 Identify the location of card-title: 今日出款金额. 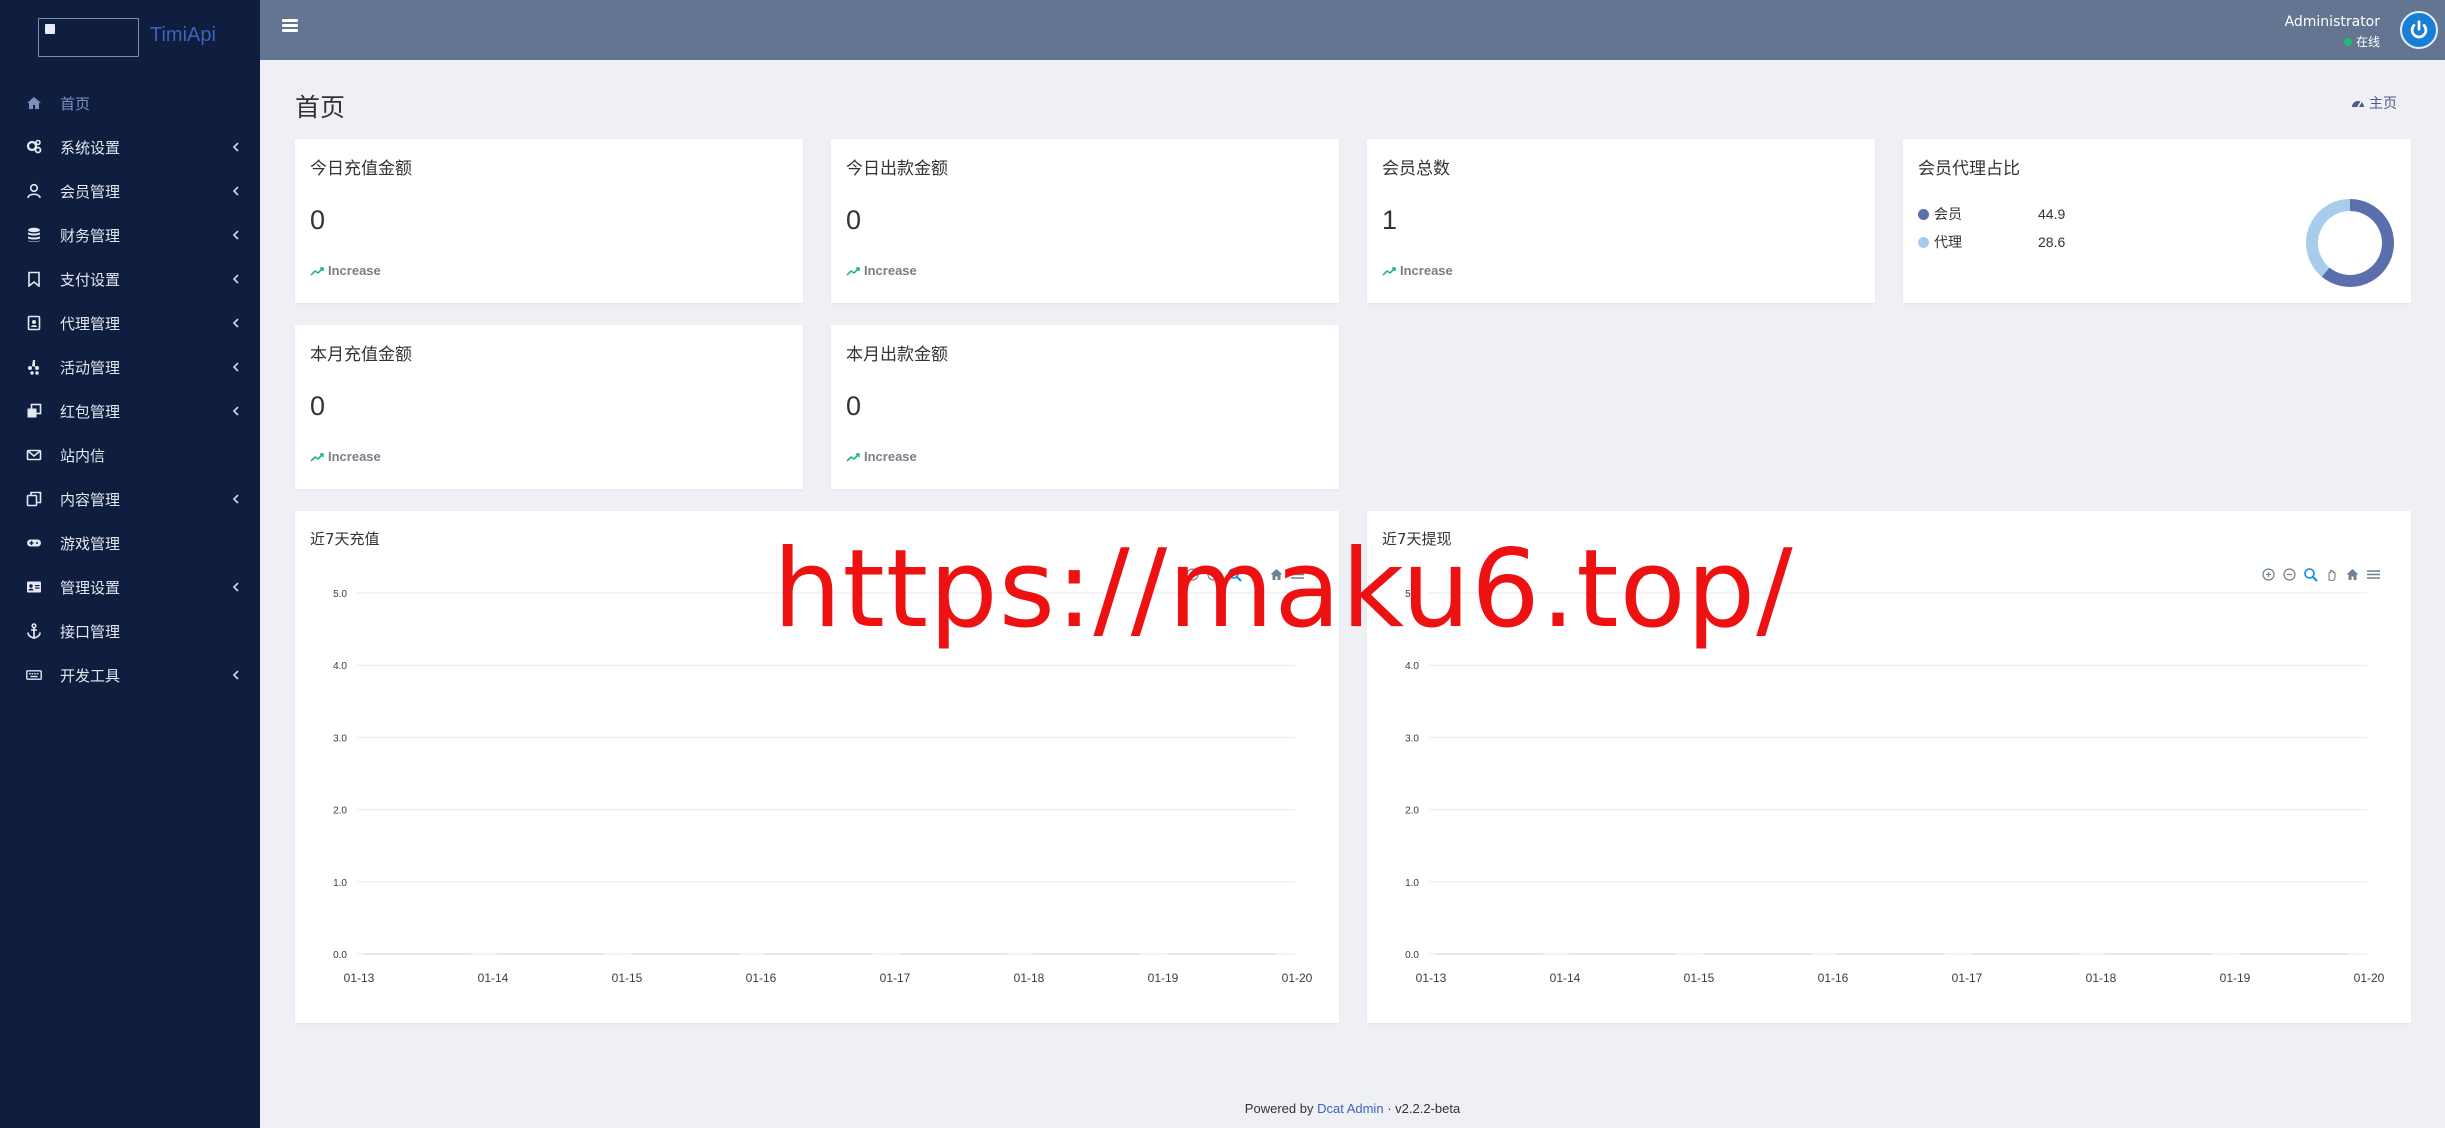
(897, 169).